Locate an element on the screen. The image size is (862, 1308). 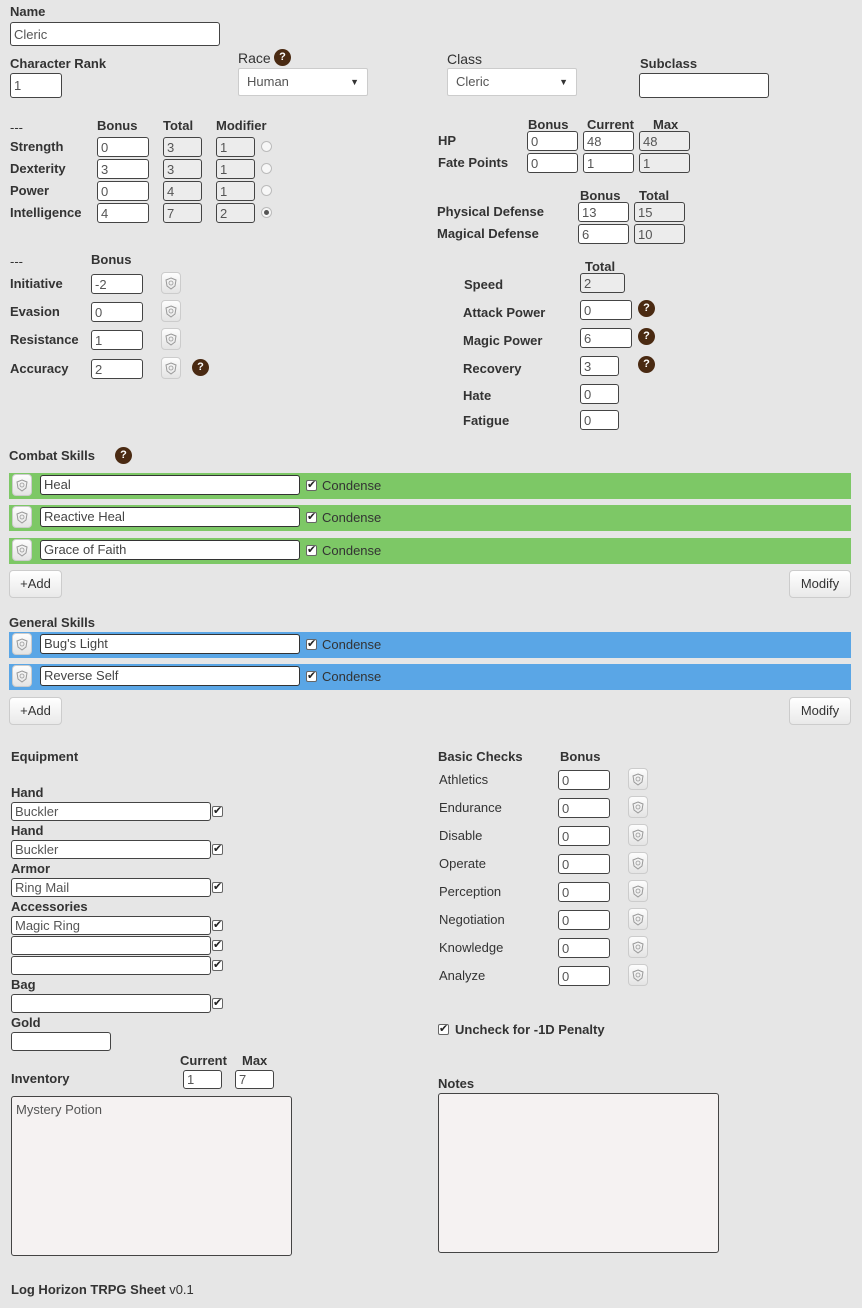
attack-power-help-icon: ? is located at coordinates (646, 308).